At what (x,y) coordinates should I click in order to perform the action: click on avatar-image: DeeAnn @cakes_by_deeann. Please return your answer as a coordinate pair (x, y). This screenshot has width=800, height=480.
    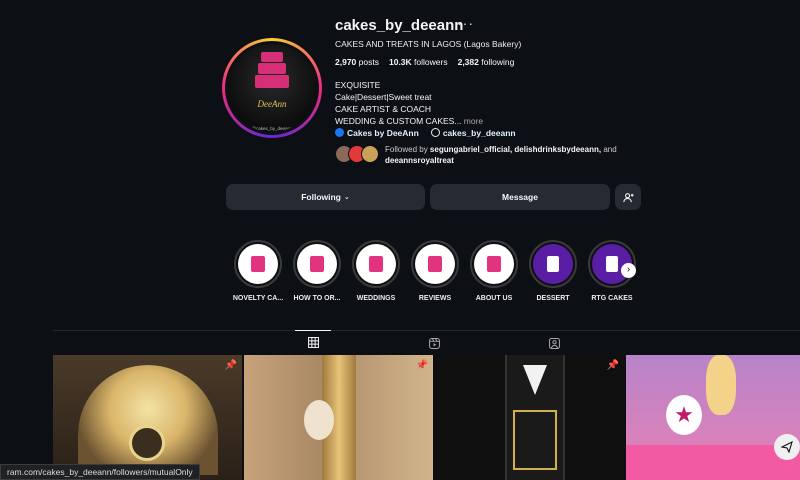
    Looking at the image, I should click on (272, 88).